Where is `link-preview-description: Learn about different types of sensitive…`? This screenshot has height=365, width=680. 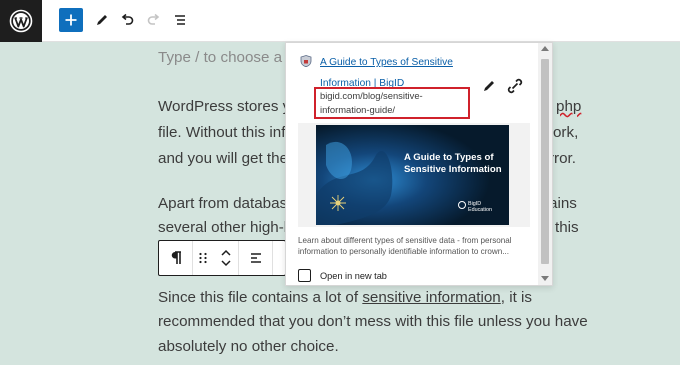 link-preview-description: Learn about different types of sensitive… is located at coordinates (405, 246).